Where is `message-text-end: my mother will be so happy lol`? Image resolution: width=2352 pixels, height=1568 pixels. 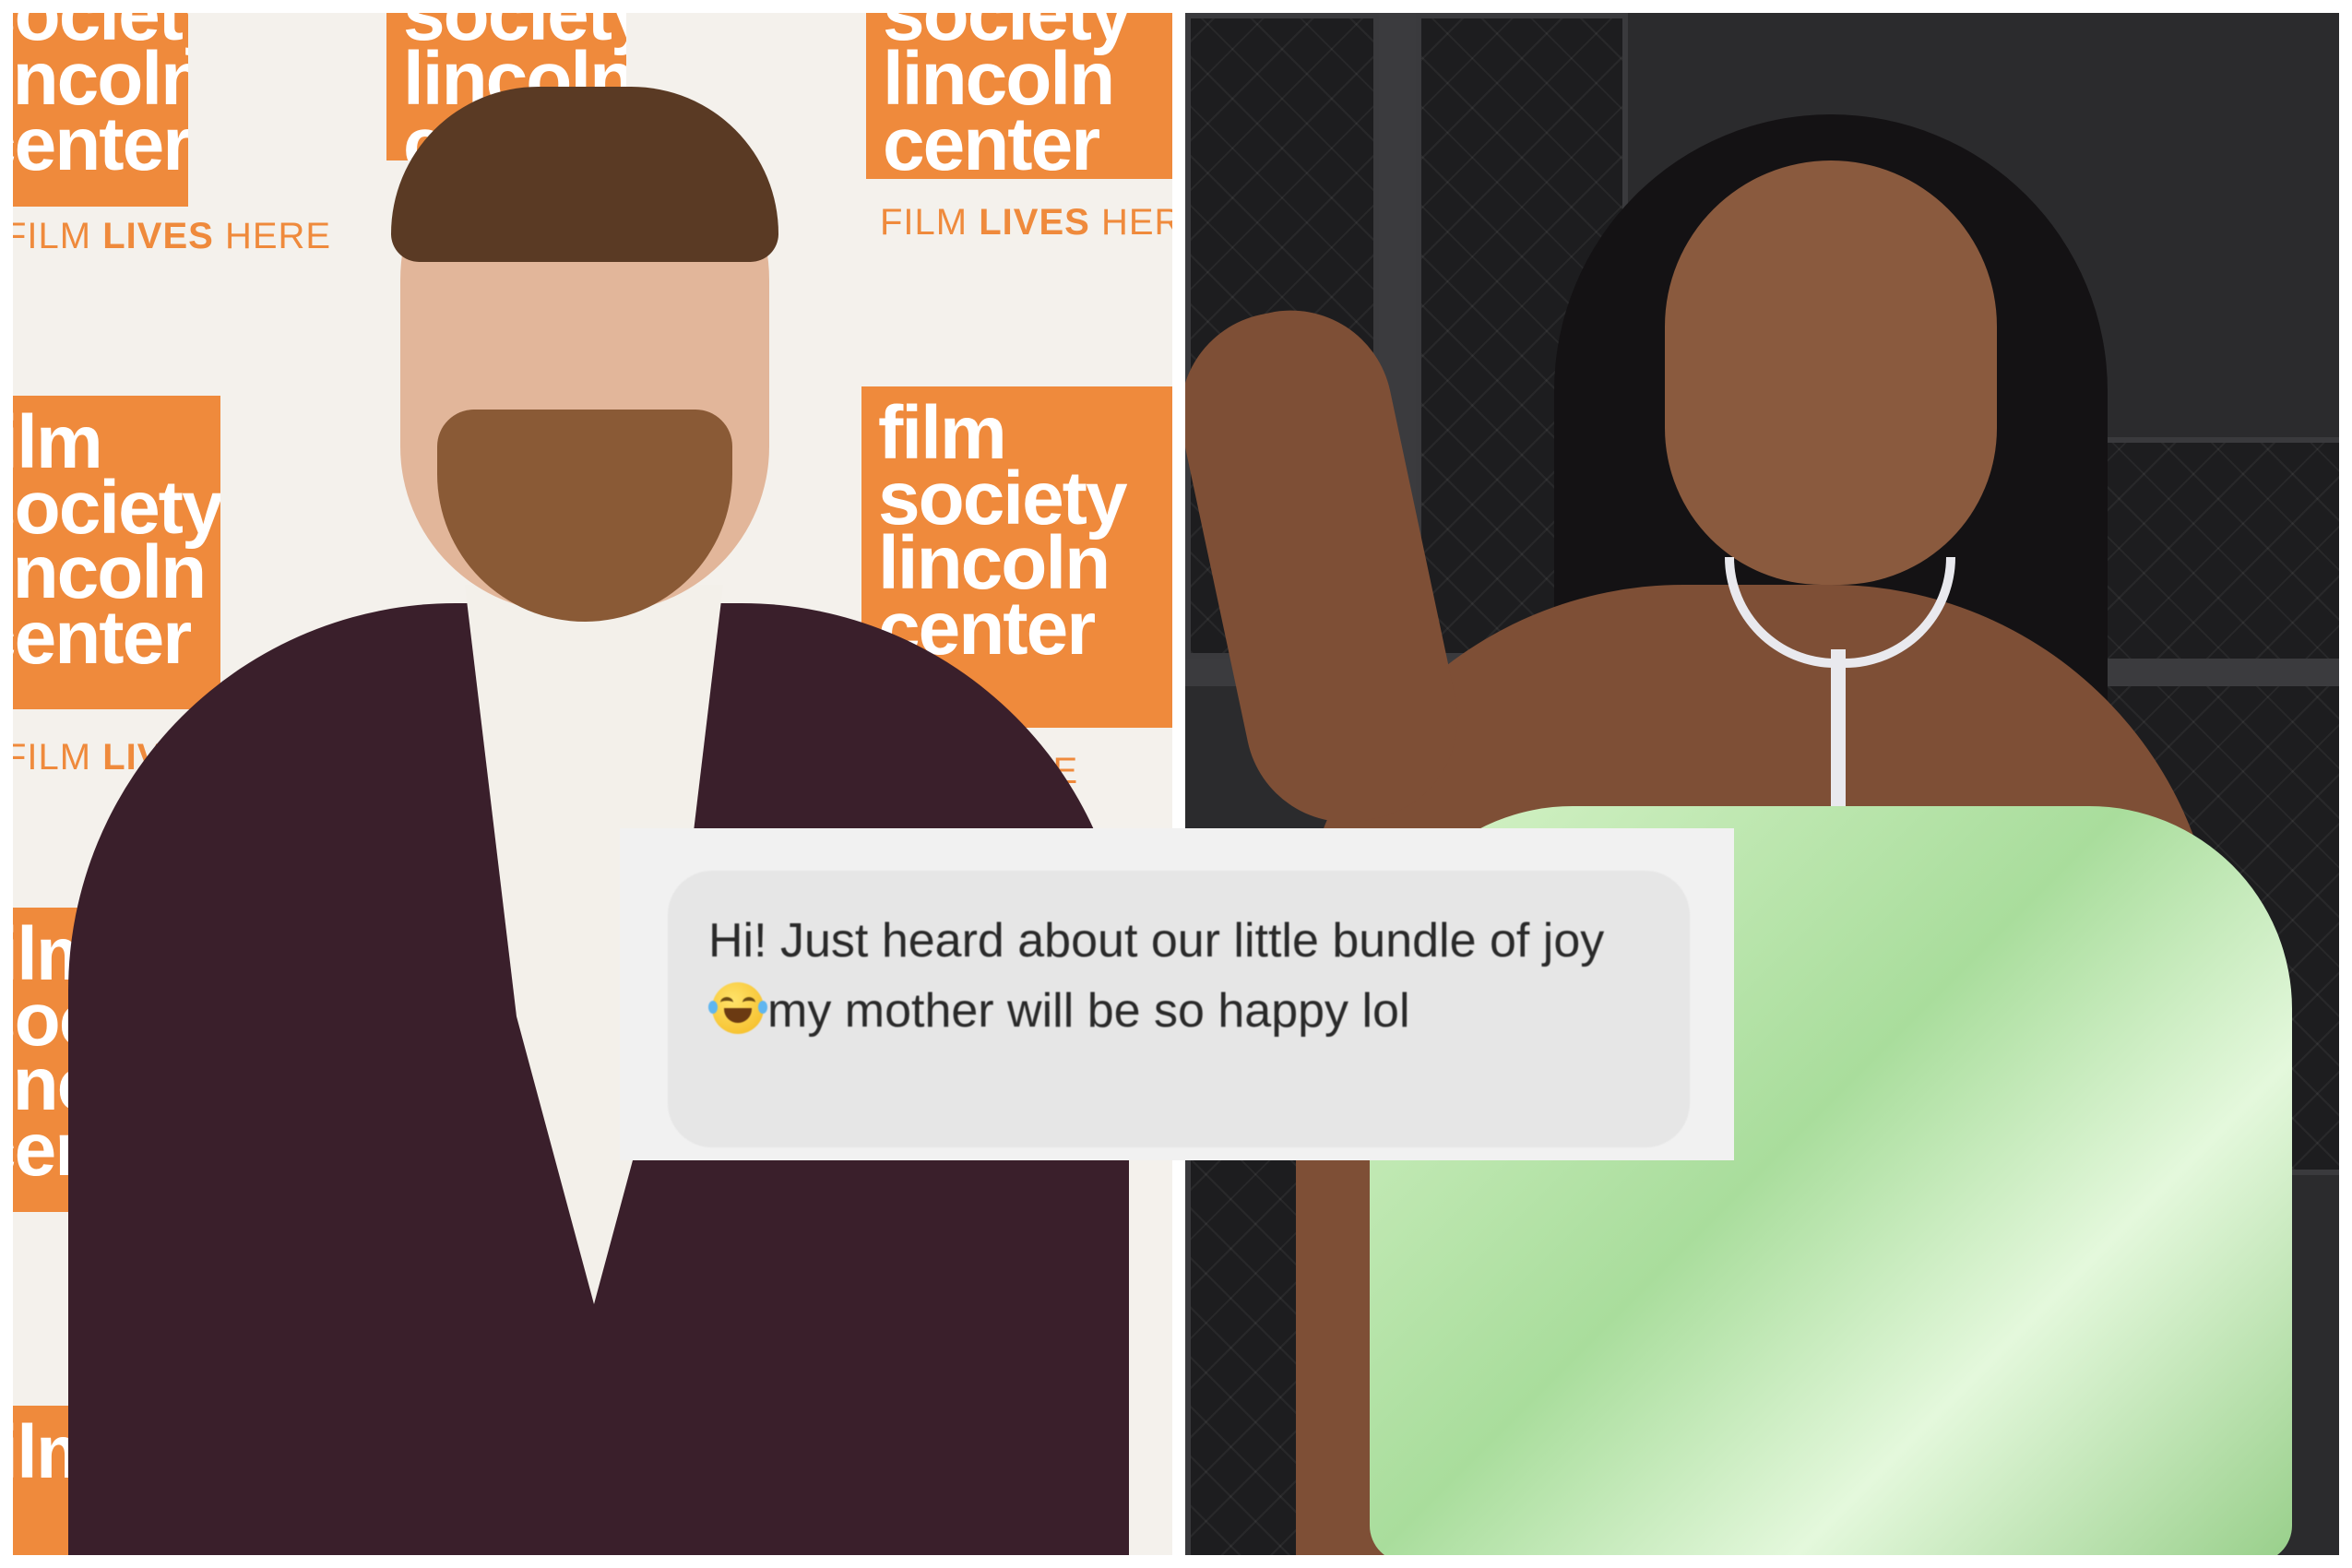 message-text-end: my mother will be so happy lol is located at coordinates (1088, 1011).